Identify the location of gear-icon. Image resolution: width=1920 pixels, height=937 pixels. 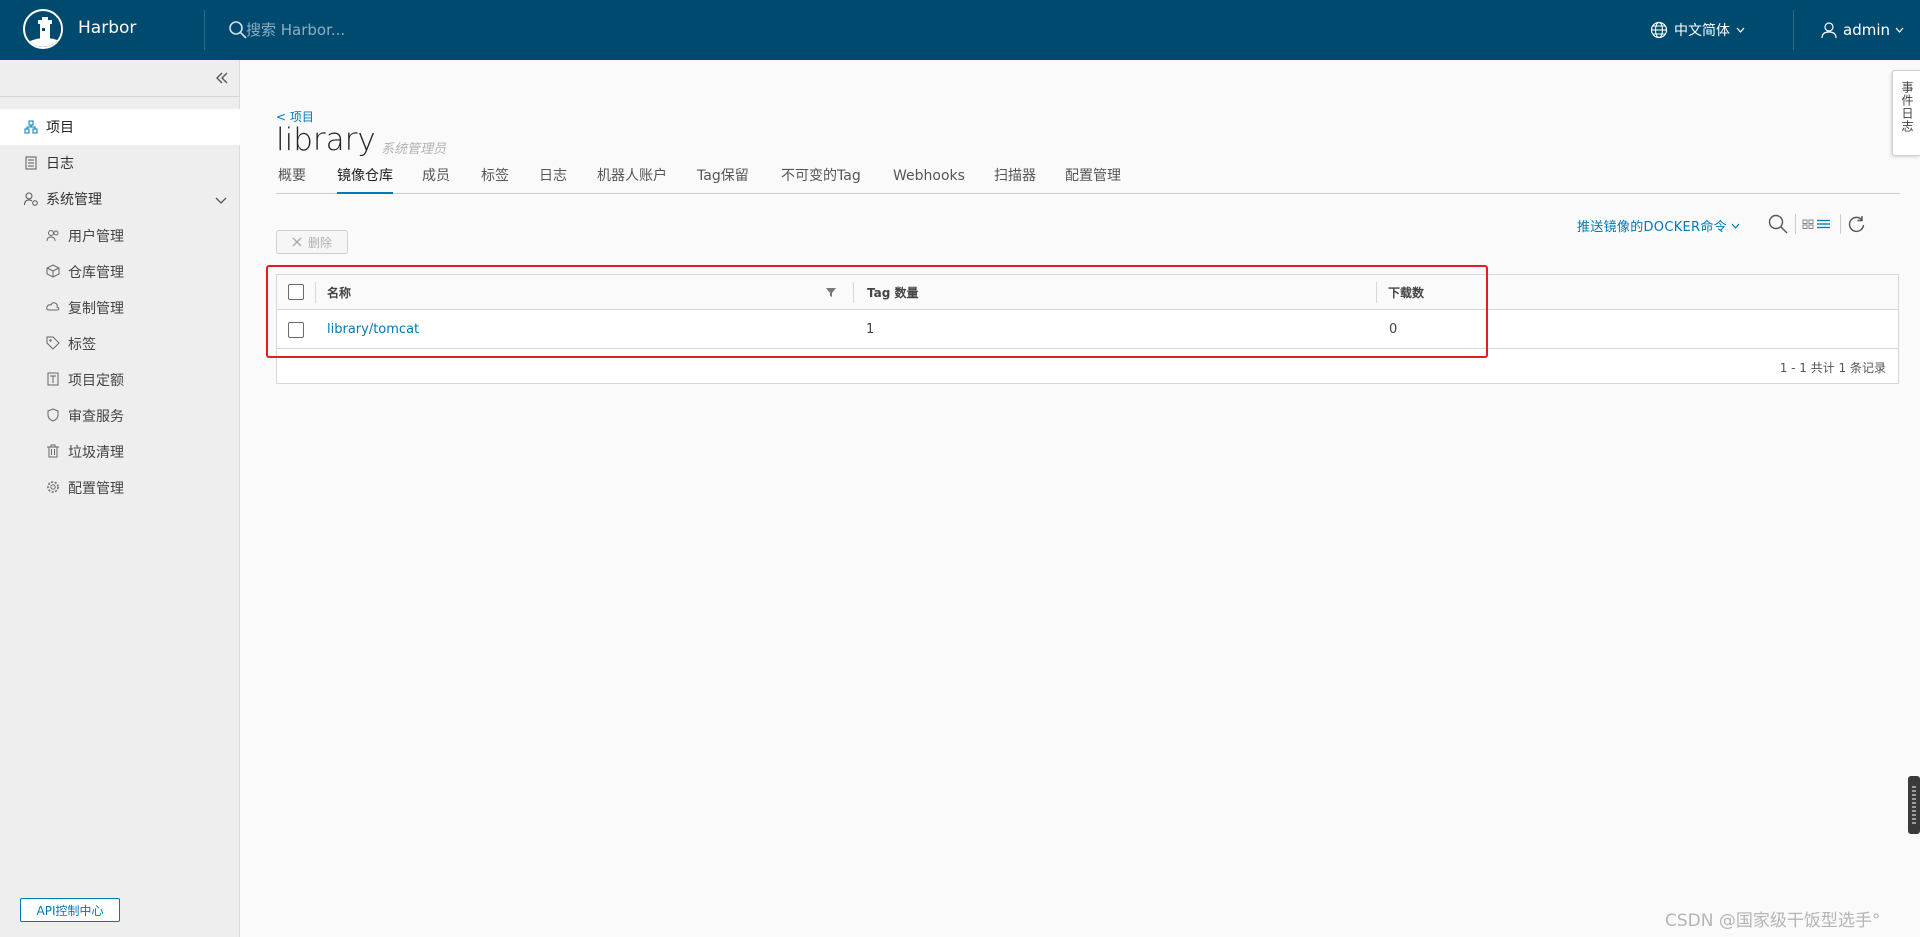
(53, 487).